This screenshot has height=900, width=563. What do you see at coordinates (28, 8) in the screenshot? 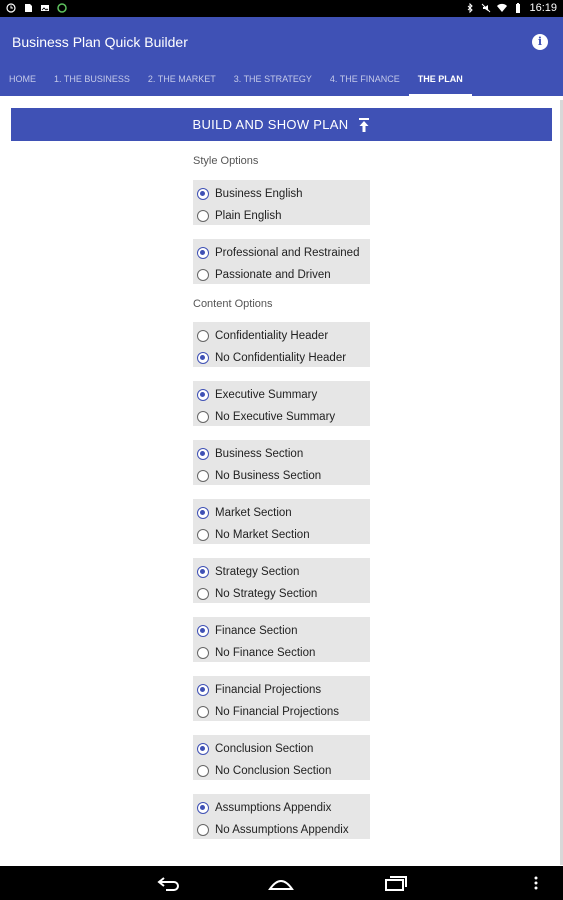
I see `sd-card-icon` at bounding box center [28, 8].